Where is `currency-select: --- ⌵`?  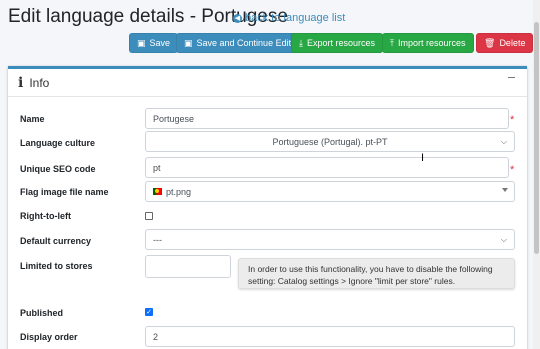 currency-select: --- ⌵ is located at coordinates (330, 239).